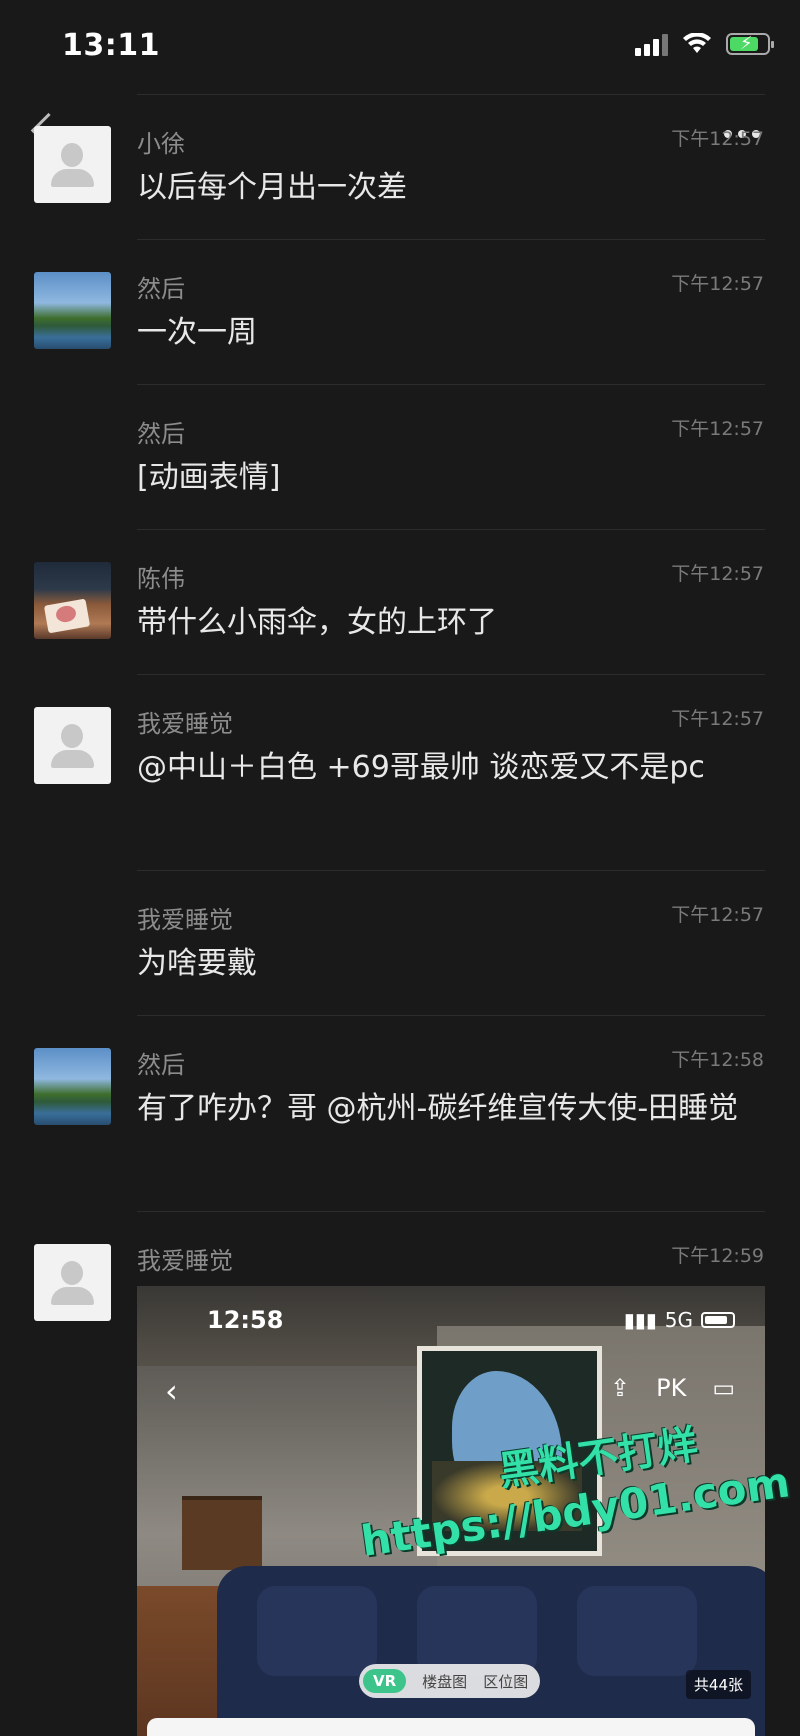 The height and width of the screenshot is (1736, 800). What do you see at coordinates (171, 1391) in the screenshot?
I see `screenshot-back-icon: ‹` at bounding box center [171, 1391].